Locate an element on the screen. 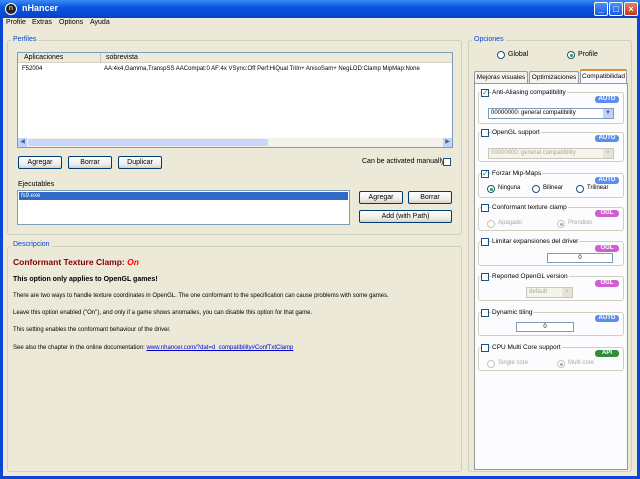  add-with-path-button: Add (with Path) is located at coordinates (405, 216).